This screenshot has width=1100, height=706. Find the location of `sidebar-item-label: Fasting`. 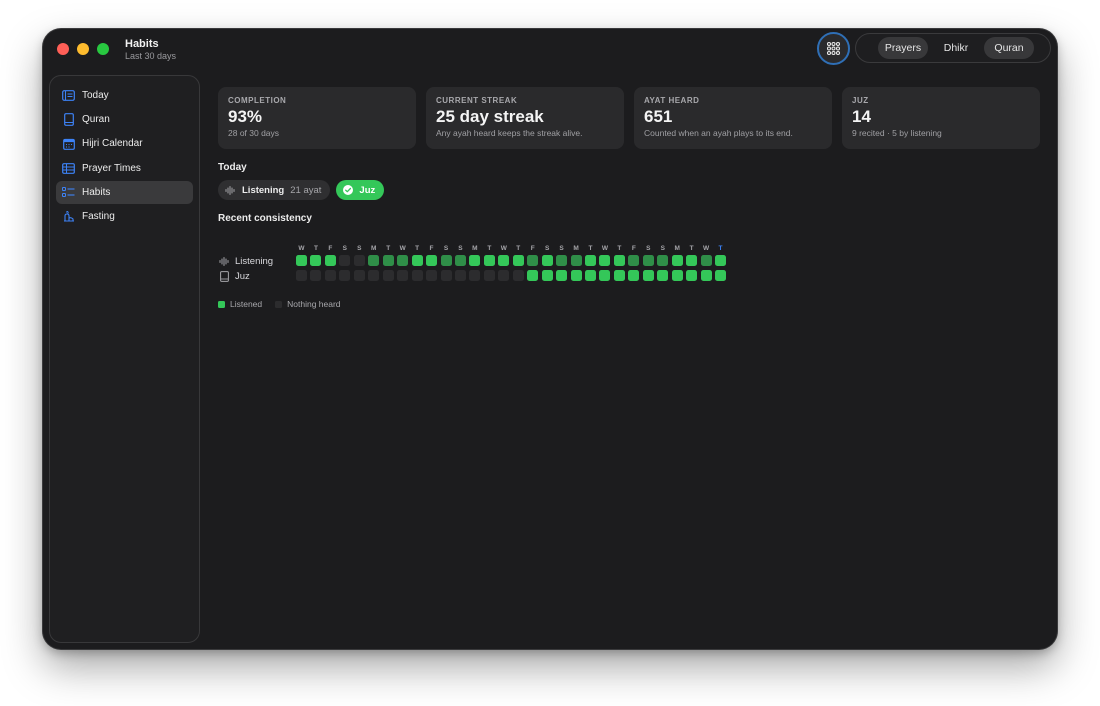

sidebar-item-label: Fasting is located at coordinates (98, 216).